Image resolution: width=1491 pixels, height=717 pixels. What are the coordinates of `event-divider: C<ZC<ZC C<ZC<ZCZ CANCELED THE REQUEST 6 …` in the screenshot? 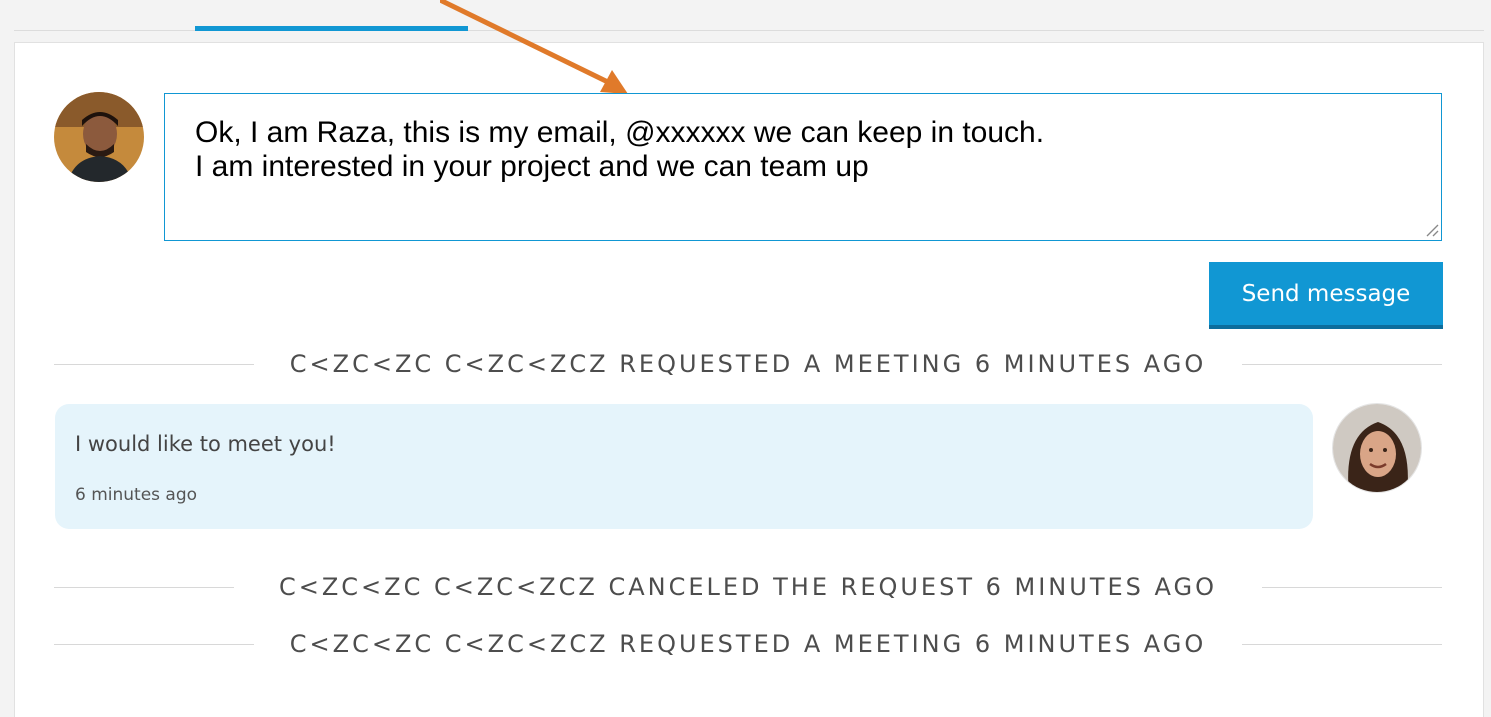 It's located at (748, 587).